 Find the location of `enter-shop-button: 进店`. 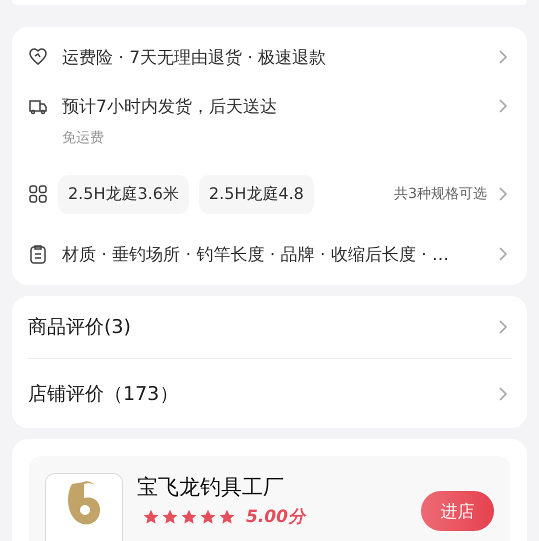

enter-shop-button: 进店 is located at coordinates (457, 511).